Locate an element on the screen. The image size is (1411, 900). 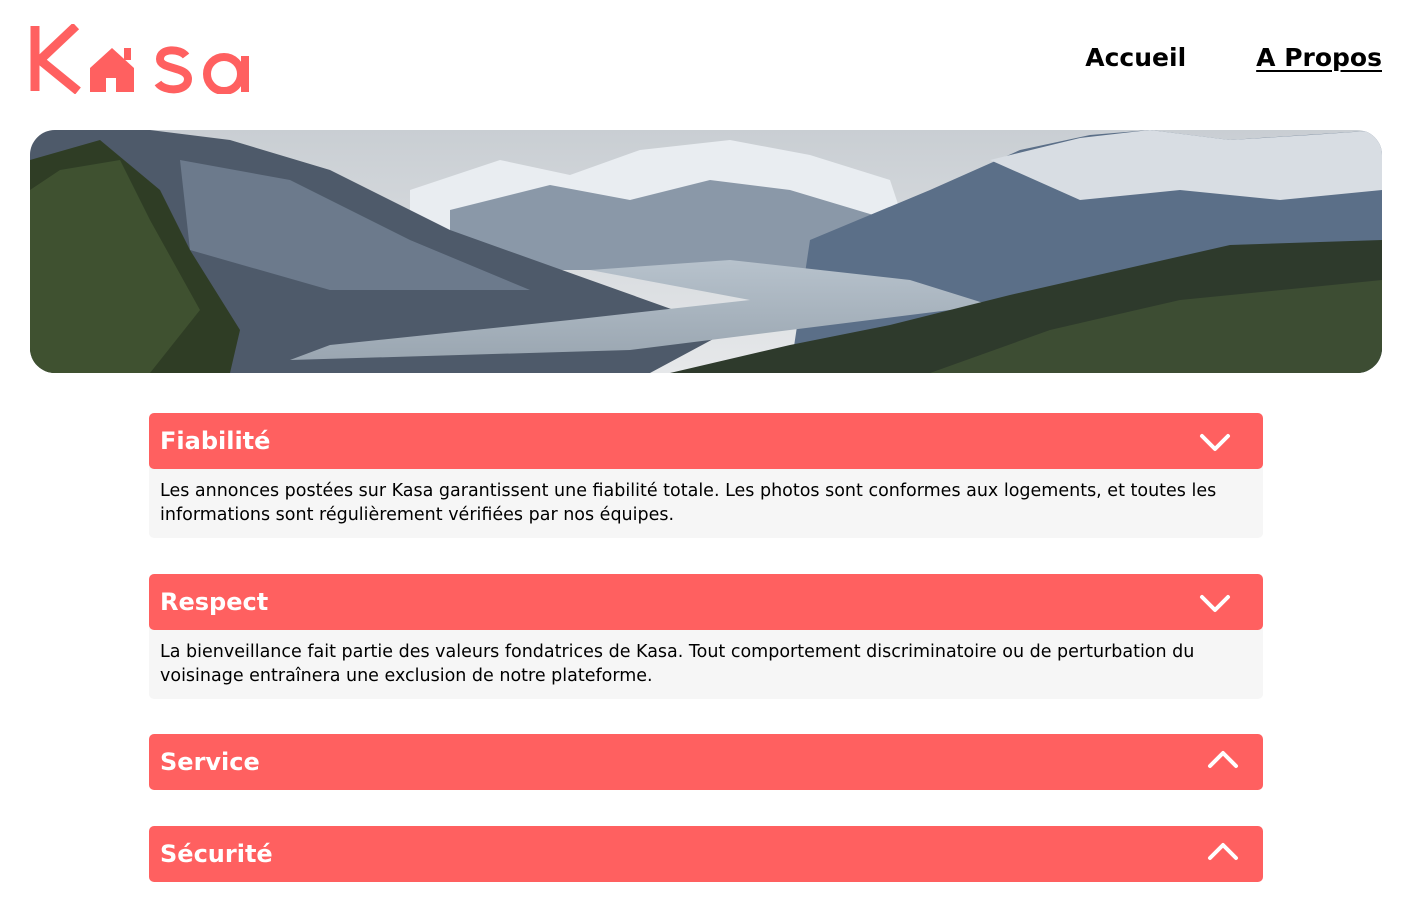
collapse-service: Service is located at coordinates (706, 762).